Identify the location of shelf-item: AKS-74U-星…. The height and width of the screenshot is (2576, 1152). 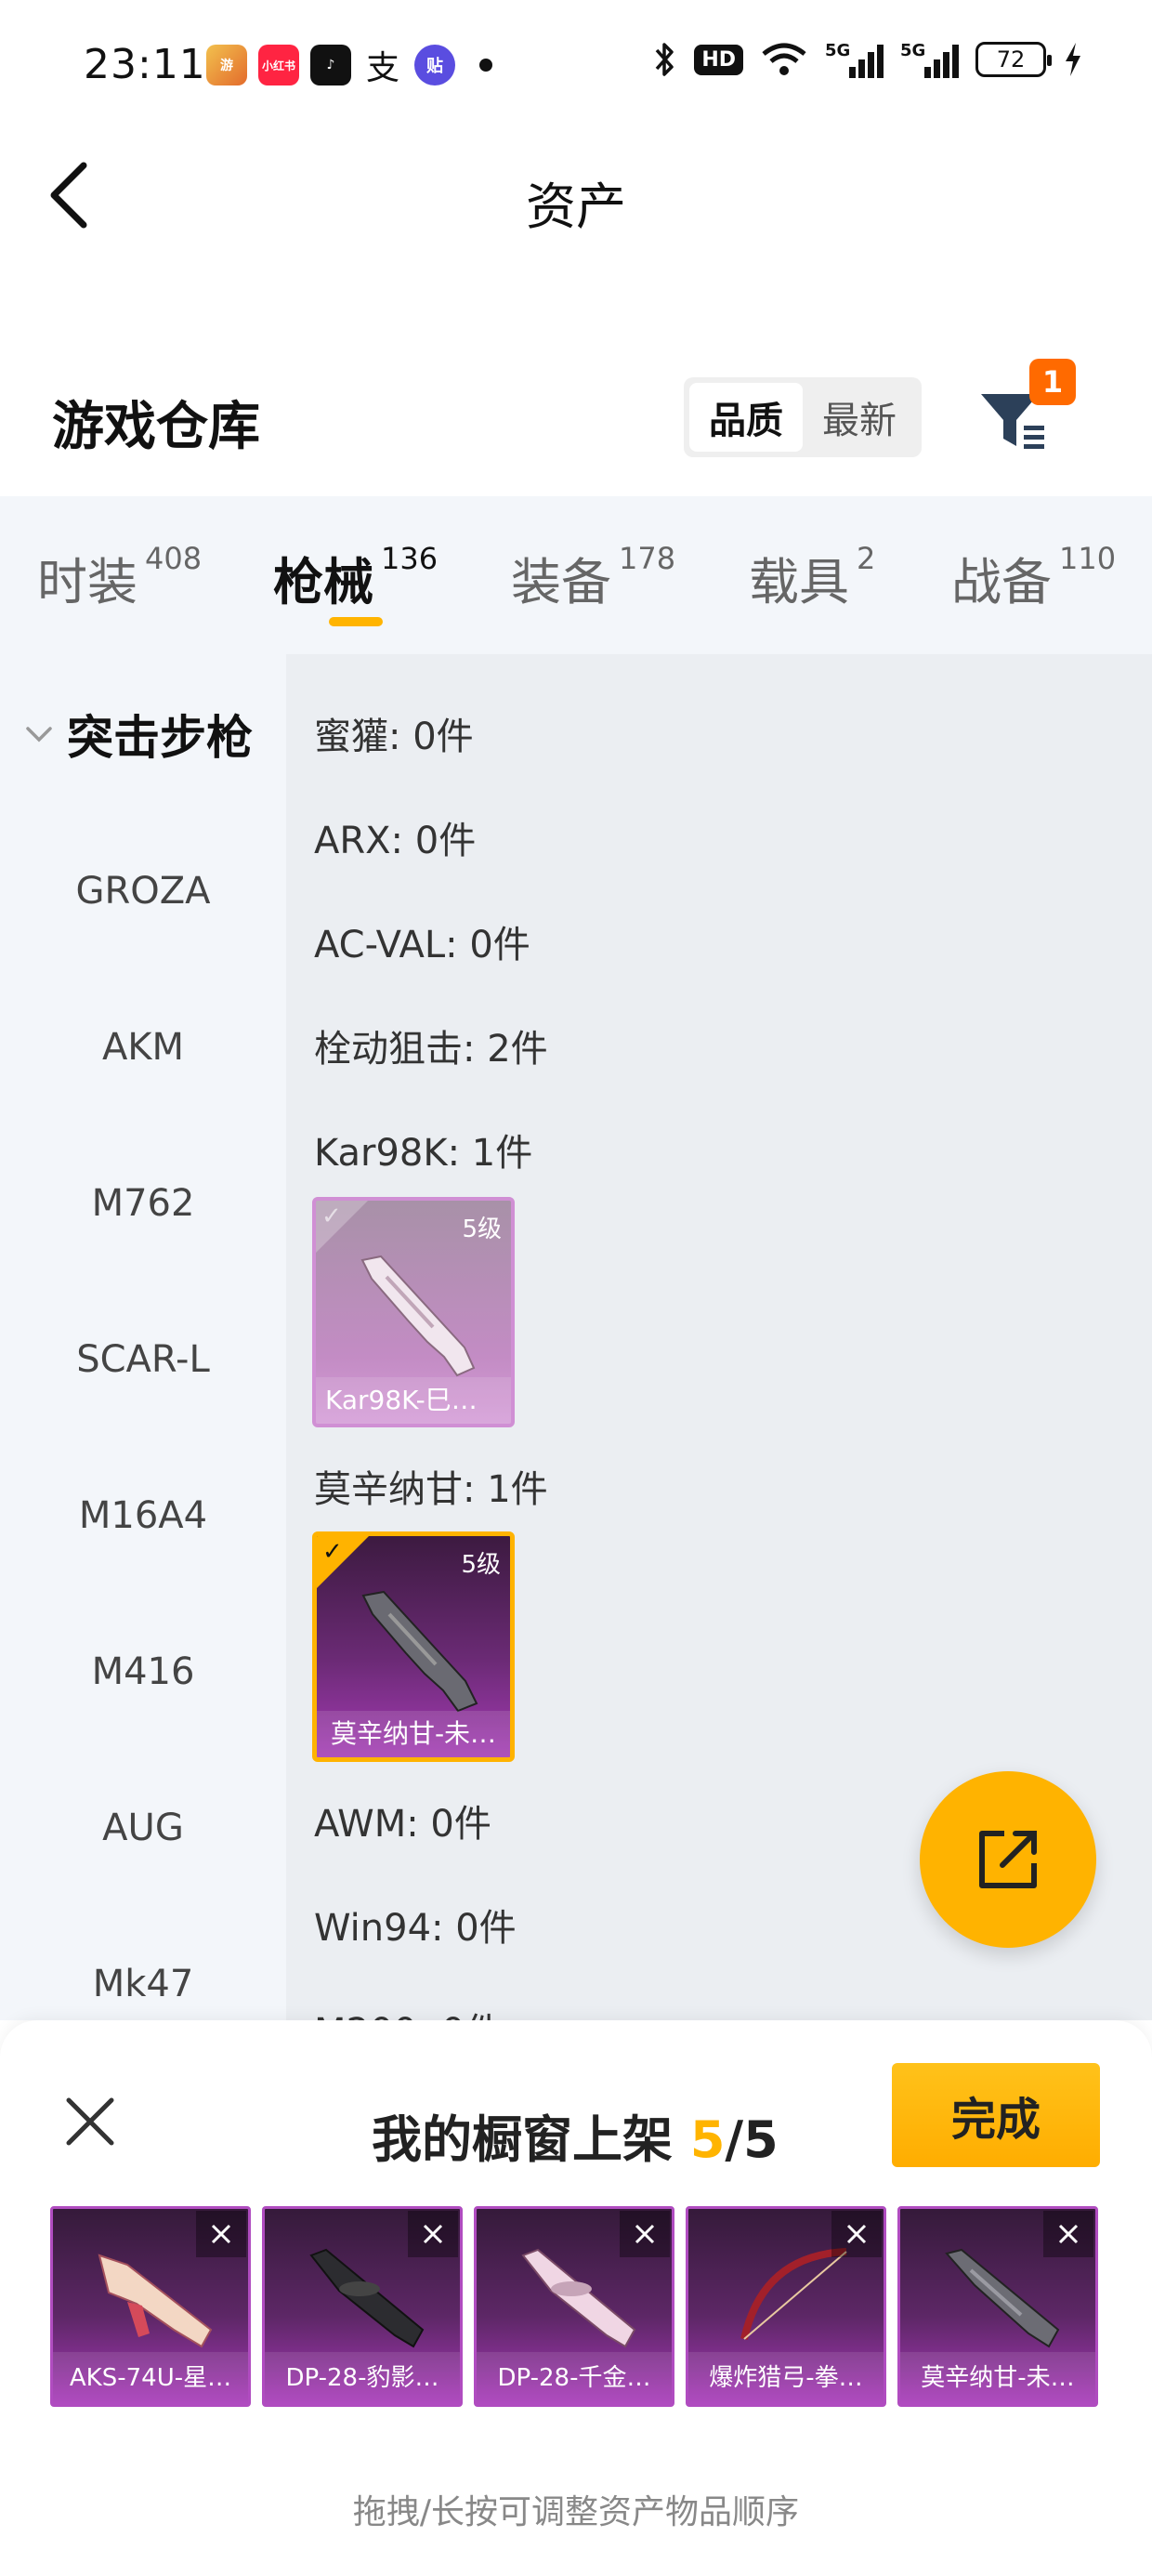
(150, 2306).